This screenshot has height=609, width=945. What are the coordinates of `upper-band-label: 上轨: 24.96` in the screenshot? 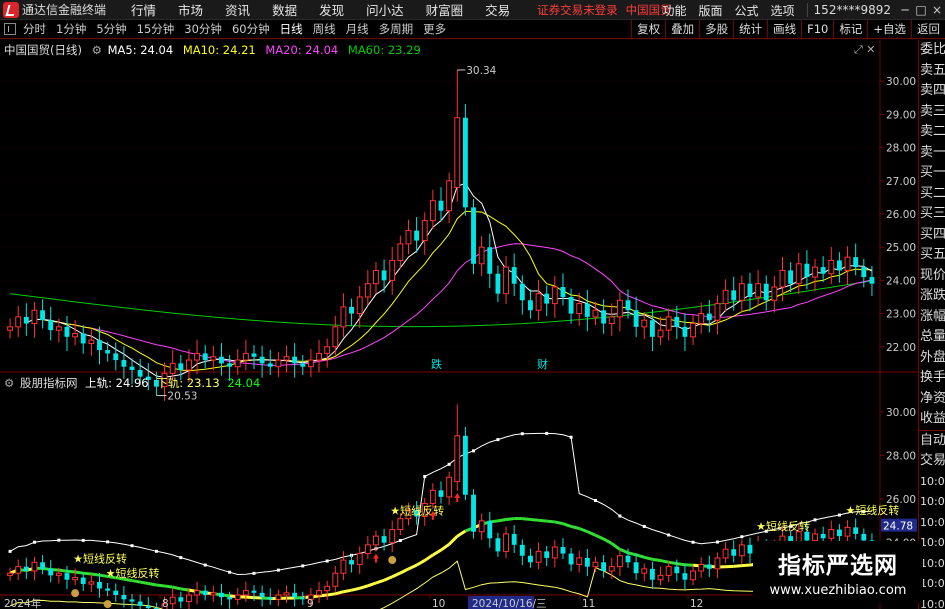 It's located at (117, 383).